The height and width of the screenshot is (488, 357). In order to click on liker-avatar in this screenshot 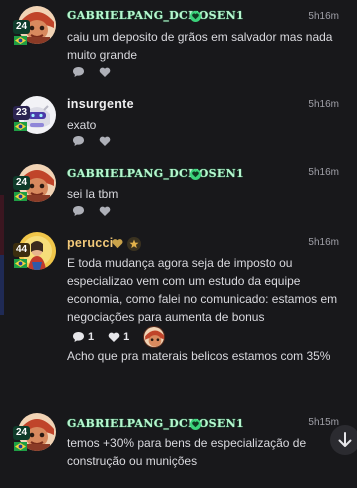, I will do `click(154, 337)`.